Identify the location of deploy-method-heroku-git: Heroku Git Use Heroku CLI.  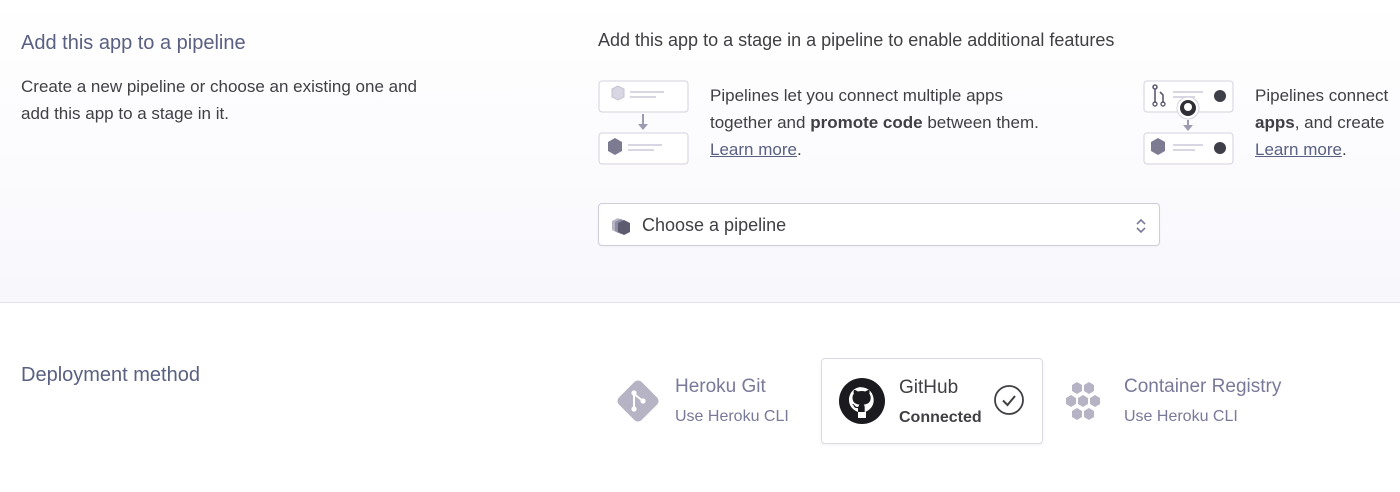
(707, 401).